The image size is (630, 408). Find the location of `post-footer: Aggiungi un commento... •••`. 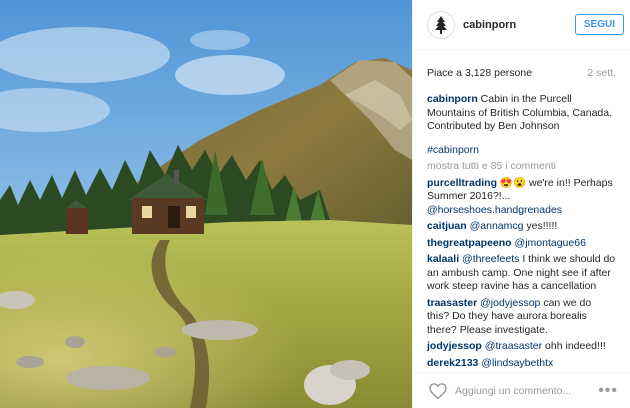

post-footer: Aggiungi un commento... ••• is located at coordinates (521, 390).